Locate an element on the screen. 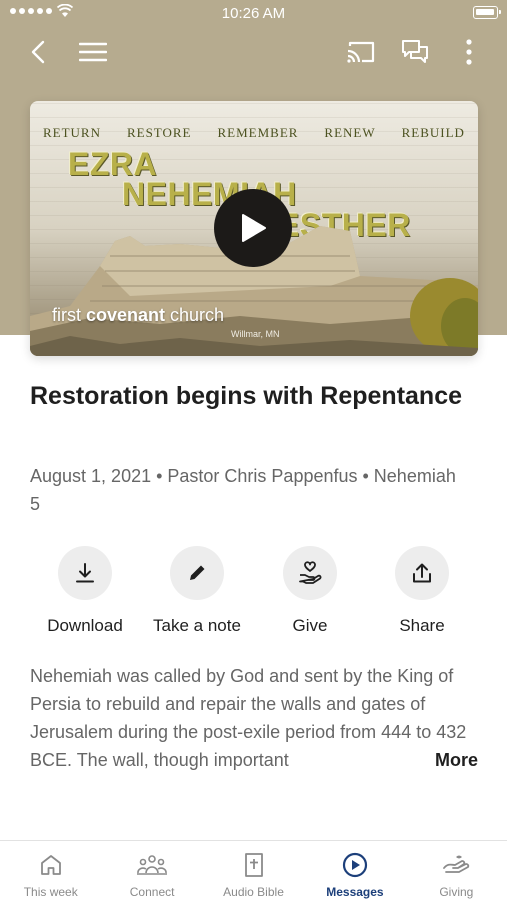  note-icon-circle is located at coordinates (197, 573).